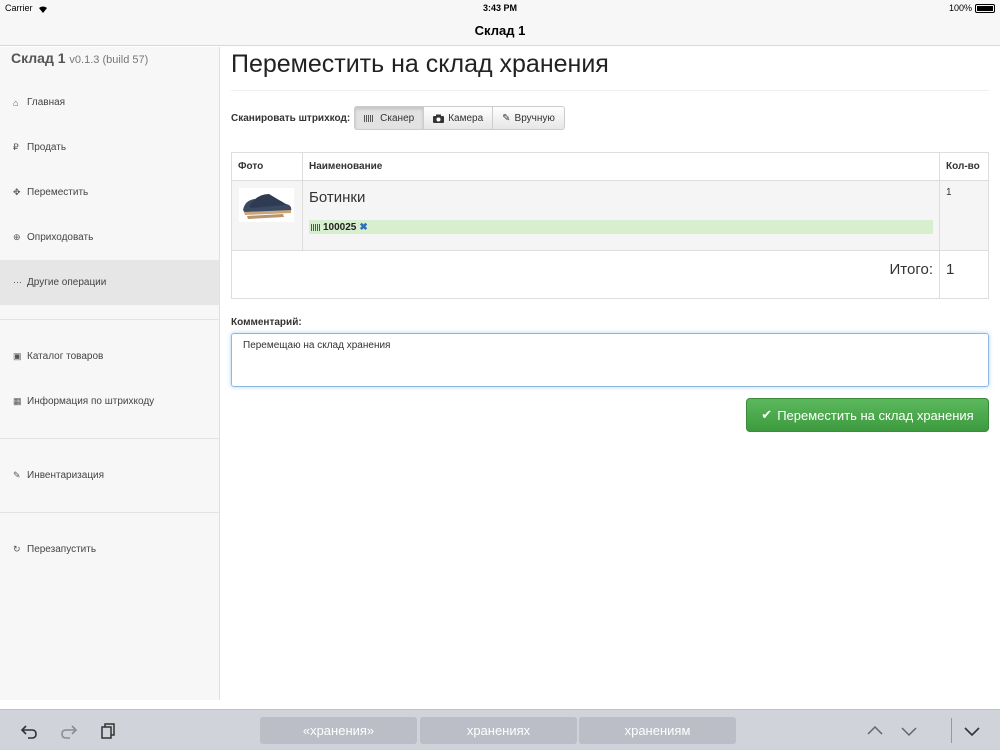  What do you see at coordinates (109, 60) in the screenshot?
I see `app-version: v0.1.3 (build 57)` at bounding box center [109, 60].